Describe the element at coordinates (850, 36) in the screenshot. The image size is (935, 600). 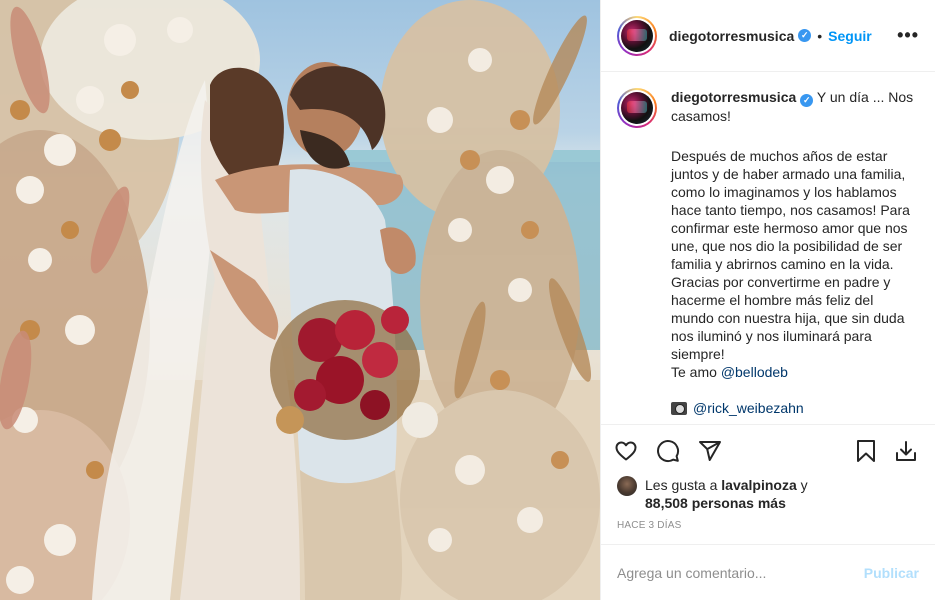
I see `follow-button: Seguir` at that location.